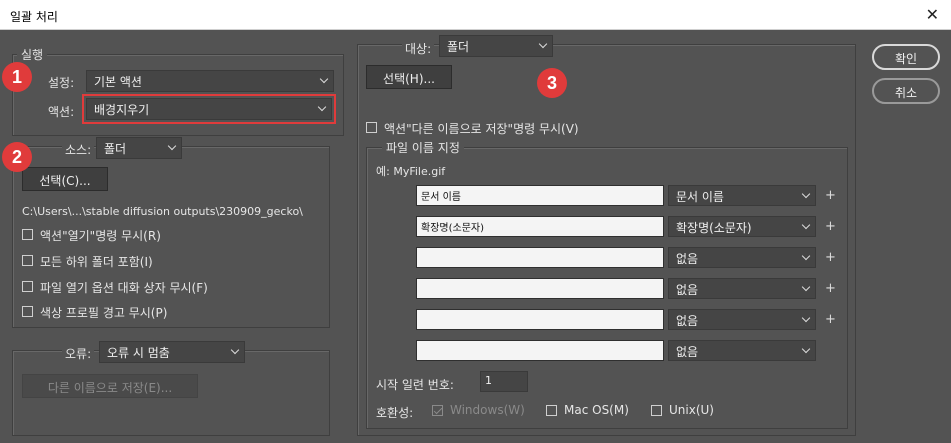 This screenshot has height=443, width=951. Describe the element at coordinates (552, 83) in the screenshot. I see `step-marker: 3` at that location.